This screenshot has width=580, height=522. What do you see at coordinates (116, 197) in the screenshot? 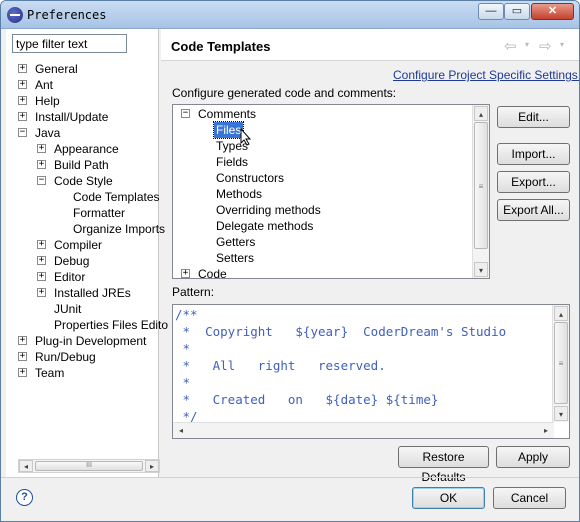
I see `tree-item-label: Code Templates` at bounding box center [116, 197].